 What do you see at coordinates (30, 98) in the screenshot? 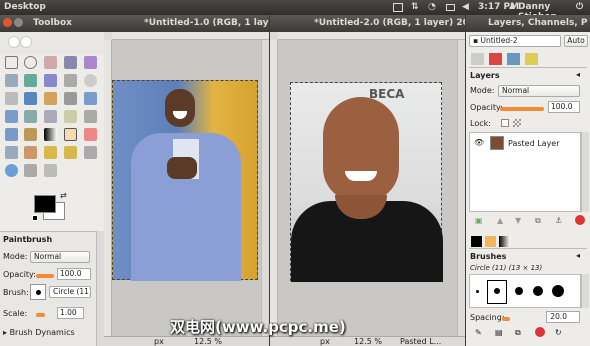
I see `move-icon` at bounding box center [30, 98].